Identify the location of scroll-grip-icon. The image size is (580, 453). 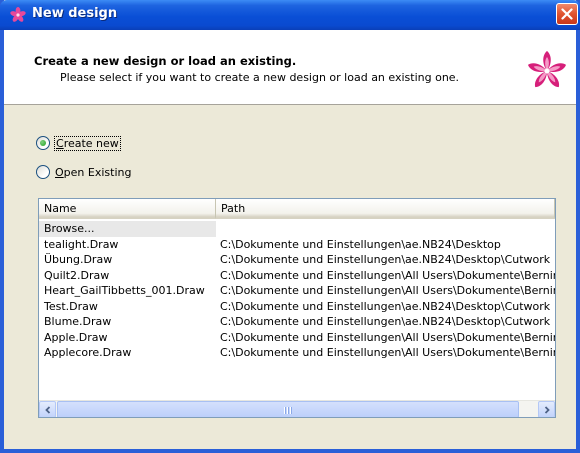
(288, 410).